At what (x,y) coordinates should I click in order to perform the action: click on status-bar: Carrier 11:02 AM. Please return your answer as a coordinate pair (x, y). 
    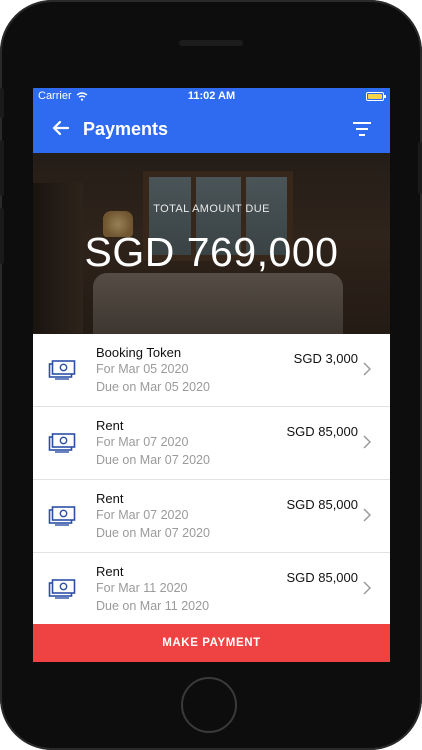
    Looking at the image, I should click on (211, 96).